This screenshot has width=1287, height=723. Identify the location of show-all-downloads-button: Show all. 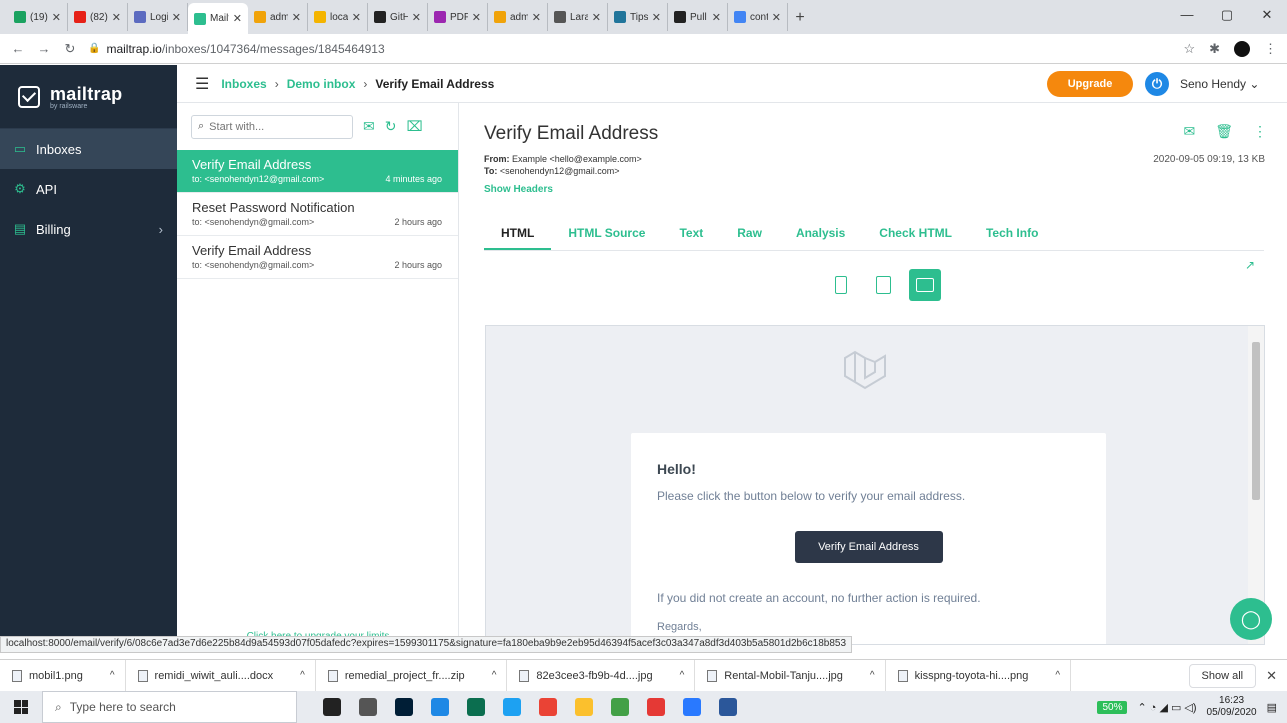
(1222, 675).